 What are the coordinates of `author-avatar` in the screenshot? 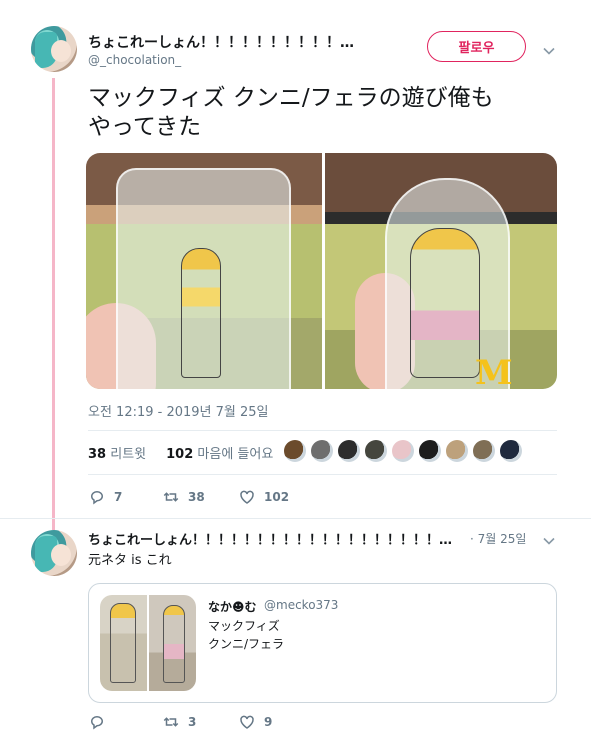 It's located at (54, 49).